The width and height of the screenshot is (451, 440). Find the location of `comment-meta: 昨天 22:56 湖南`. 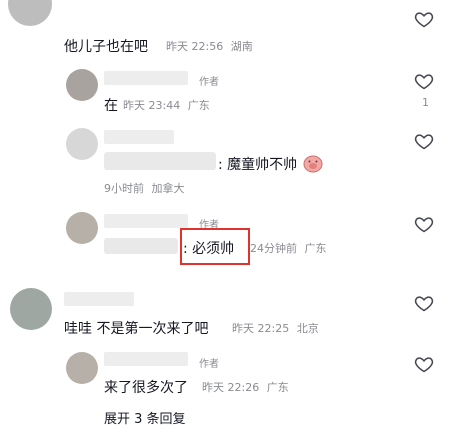

comment-meta: 昨天 22:56 湖南 is located at coordinates (209, 46).